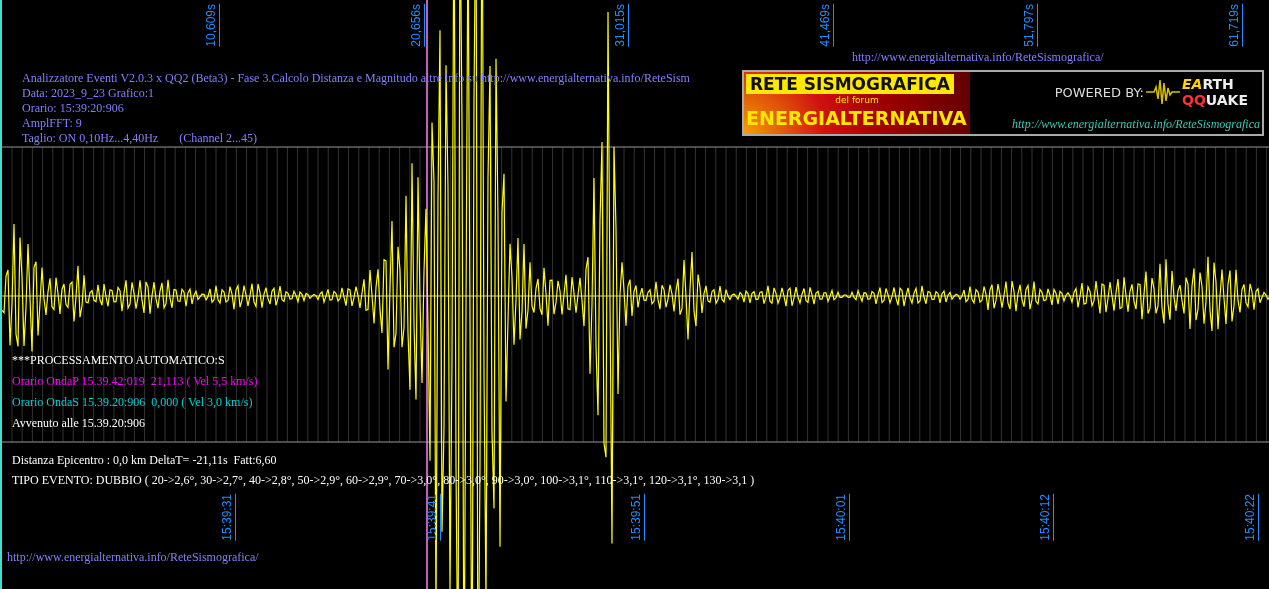 The image size is (1269, 589). I want to click on result-line: Distanza Epicentro : 0,0 km DeltaT= -21,11s Fatt:6,60, so click(145, 460).